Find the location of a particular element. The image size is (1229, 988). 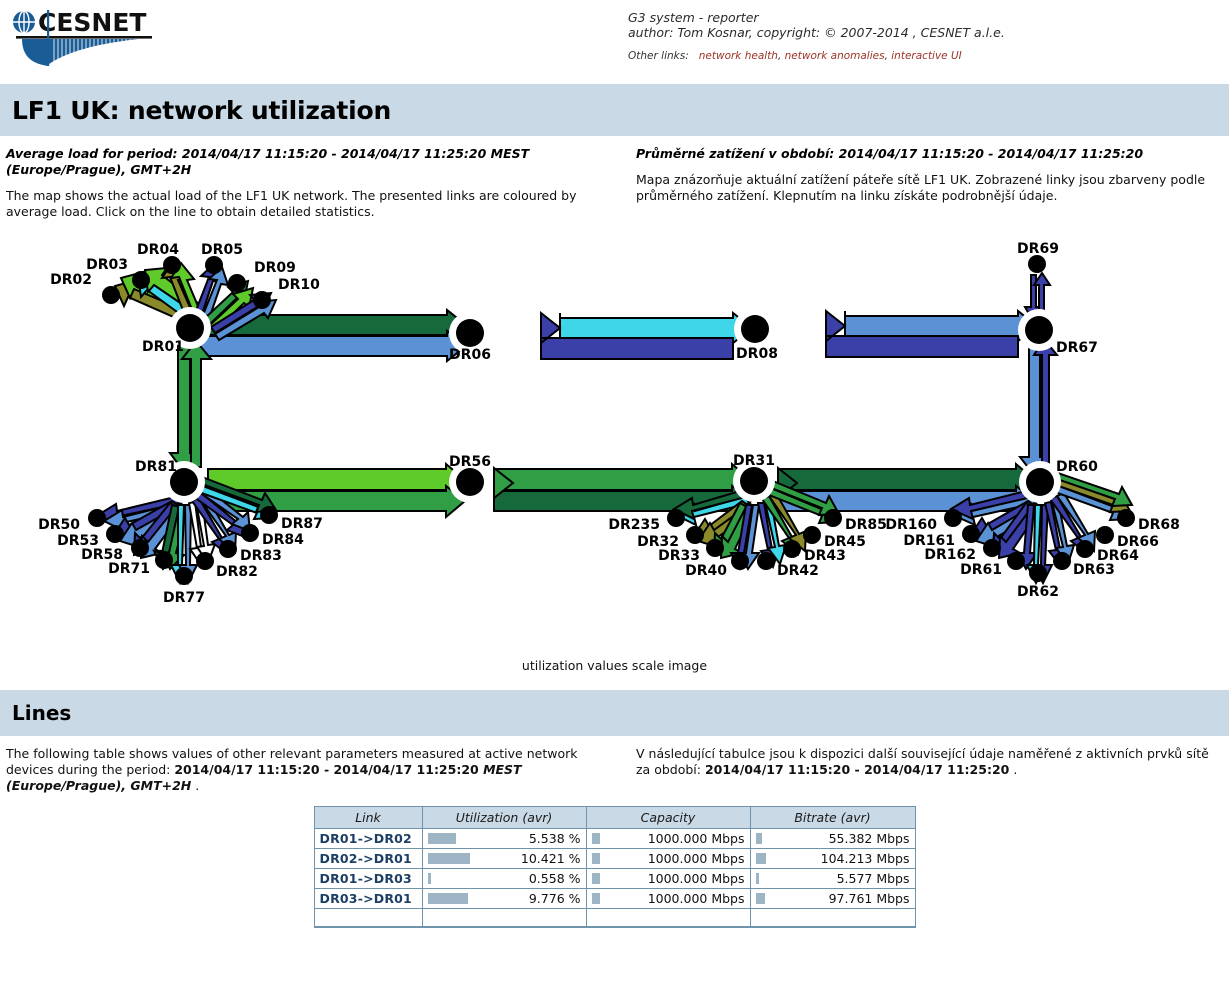

cell-link is located at coordinates (368, 918).